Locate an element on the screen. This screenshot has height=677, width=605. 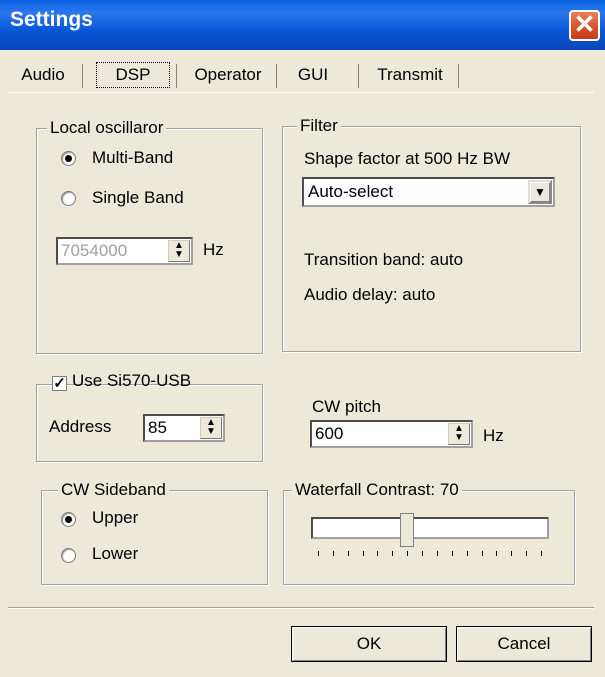
waterfall-slider-thumb is located at coordinates (407, 530).